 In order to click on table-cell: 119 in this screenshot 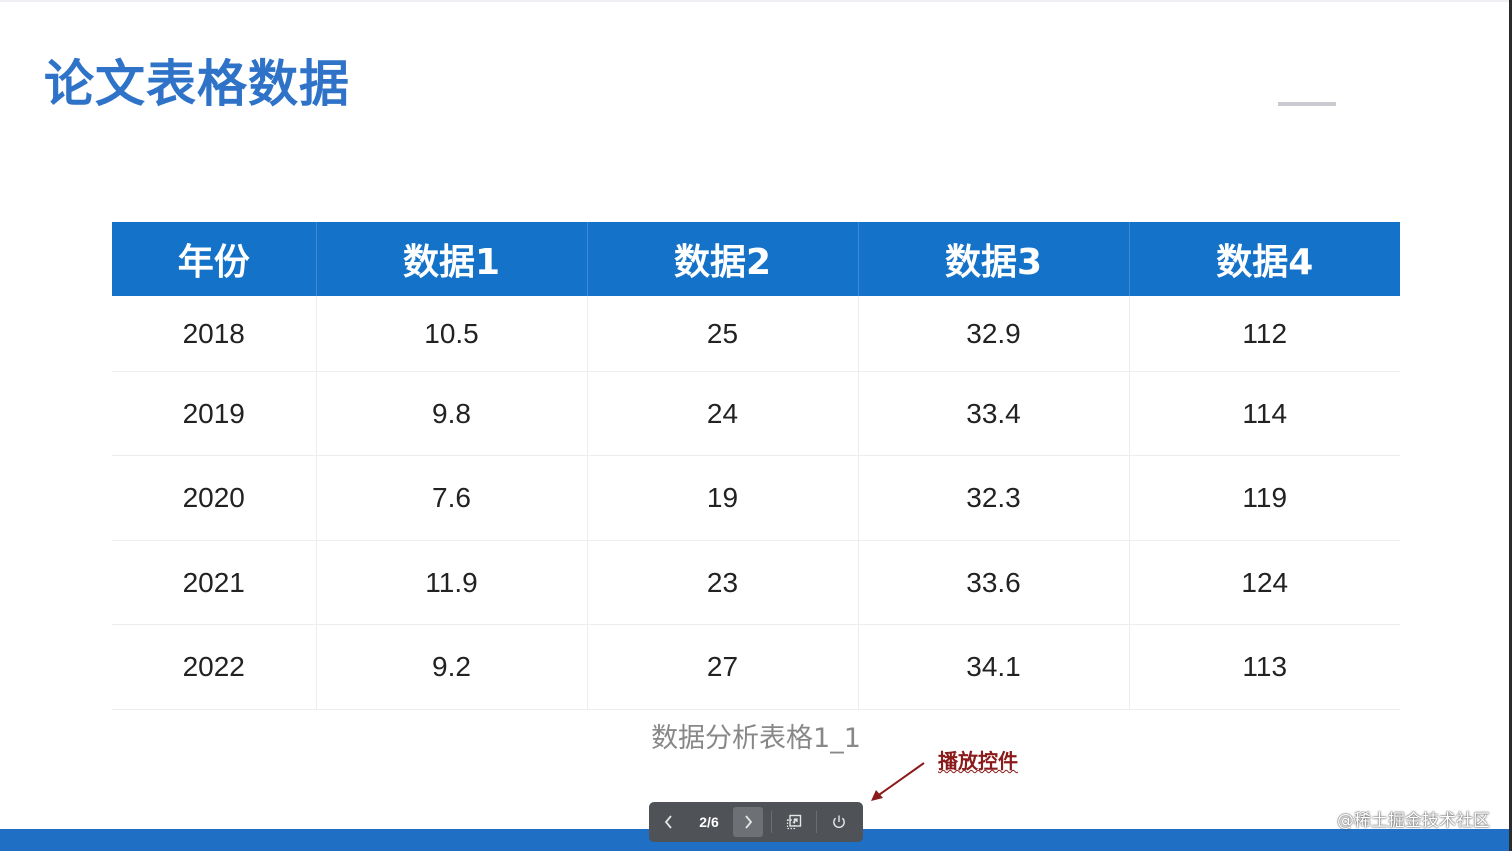, I will do `click(1264, 498)`.